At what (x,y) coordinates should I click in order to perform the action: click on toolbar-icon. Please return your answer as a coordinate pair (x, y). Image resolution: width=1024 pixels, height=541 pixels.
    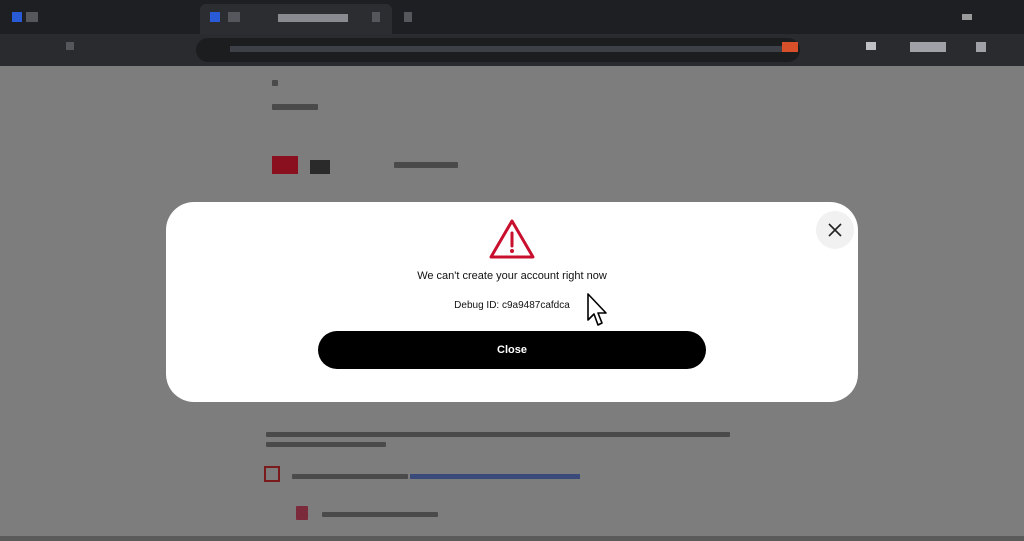
    Looking at the image, I should click on (871, 46).